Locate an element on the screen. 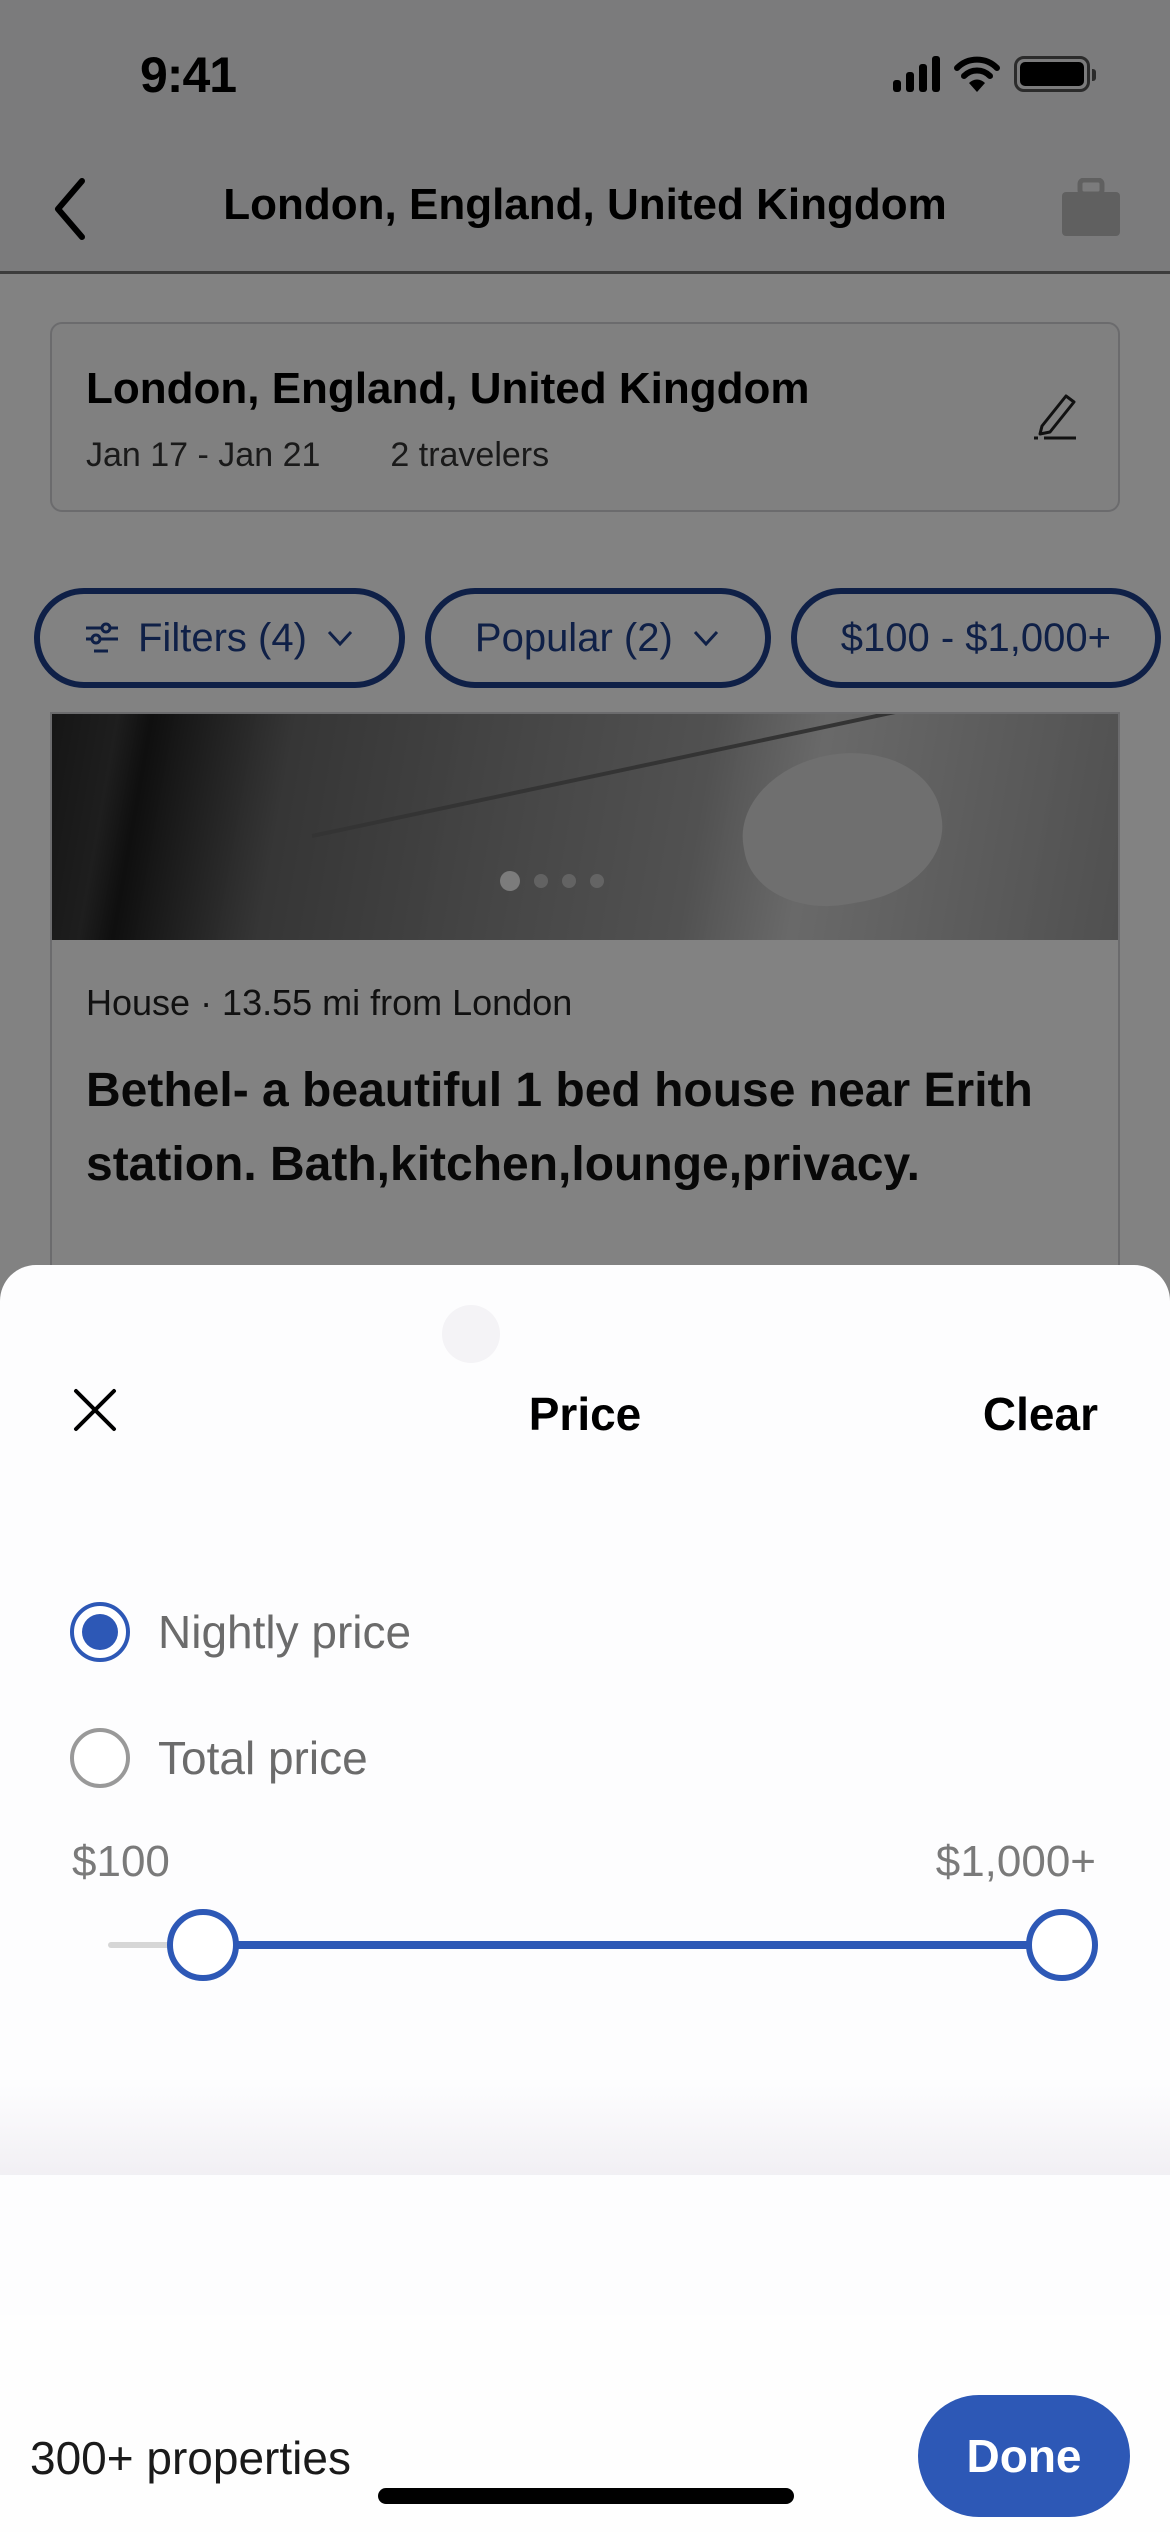  slider-min-thumb is located at coordinates (203, 1945).